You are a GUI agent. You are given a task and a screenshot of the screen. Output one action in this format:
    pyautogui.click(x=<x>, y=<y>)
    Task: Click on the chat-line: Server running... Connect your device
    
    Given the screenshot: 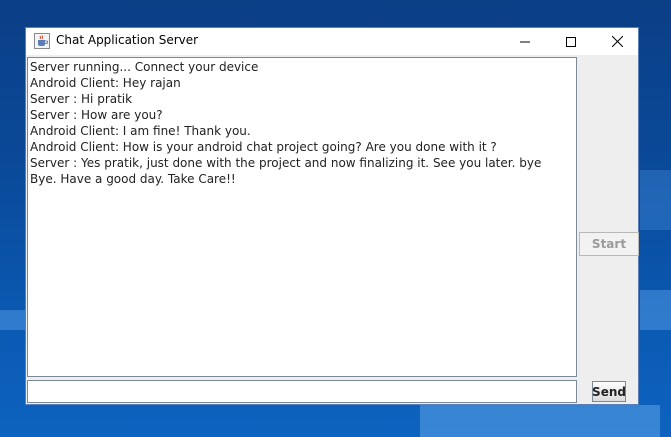 What is the action you would take?
    pyautogui.click(x=144, y=67)
    